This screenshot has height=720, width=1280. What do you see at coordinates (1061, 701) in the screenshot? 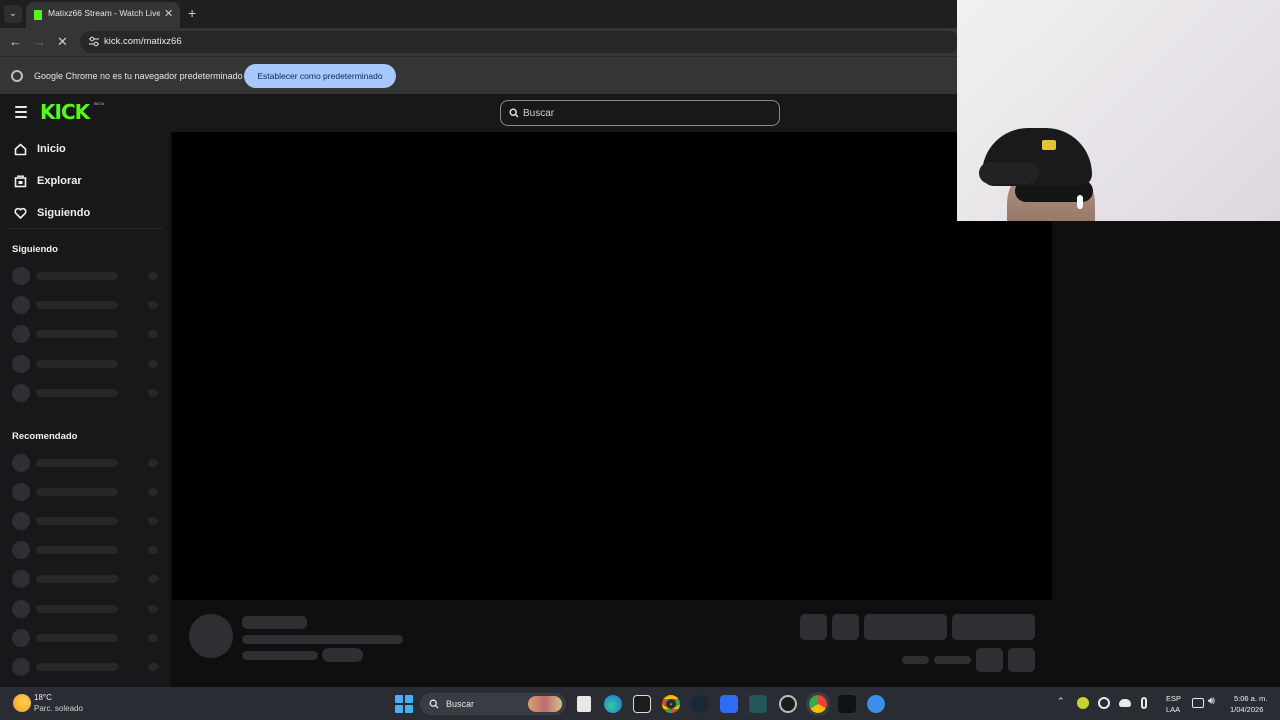
I see `show-hidden-icons-chevron-icon: ⌃` at bounding box center [1061, 701].